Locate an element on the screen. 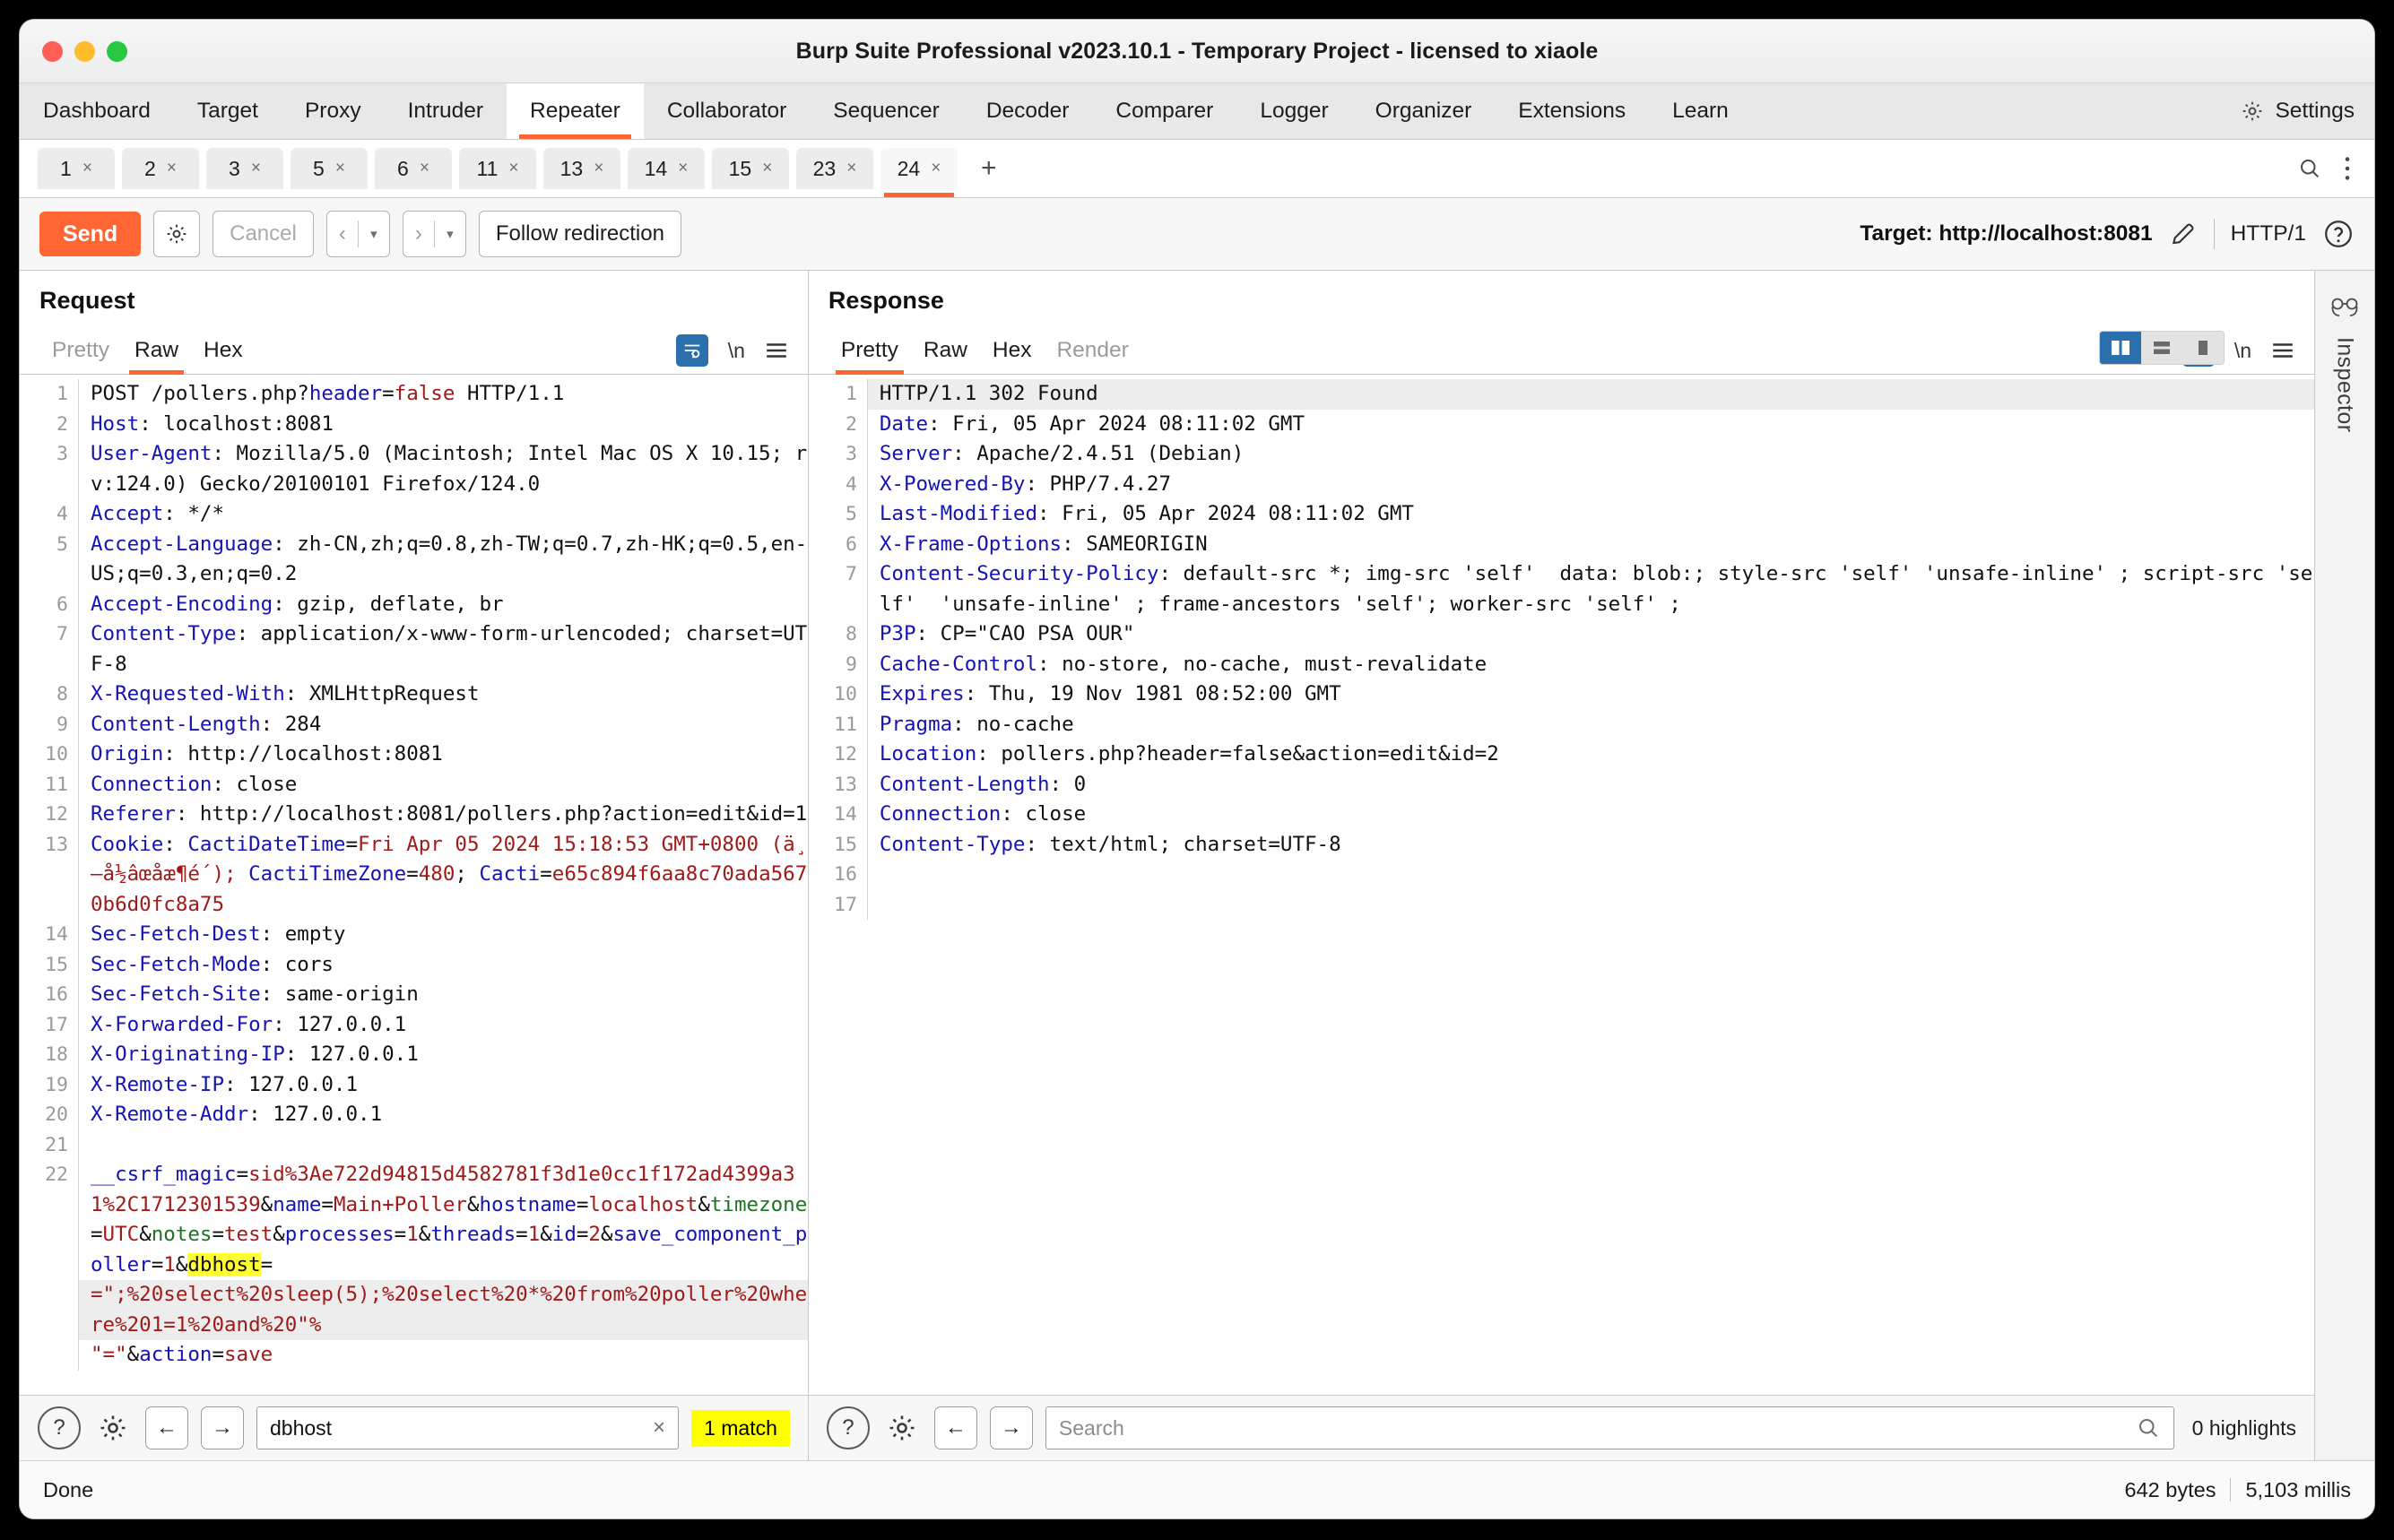  response-tab-list: Pretty Raw Hex Render is located at coordinates (985, 357).